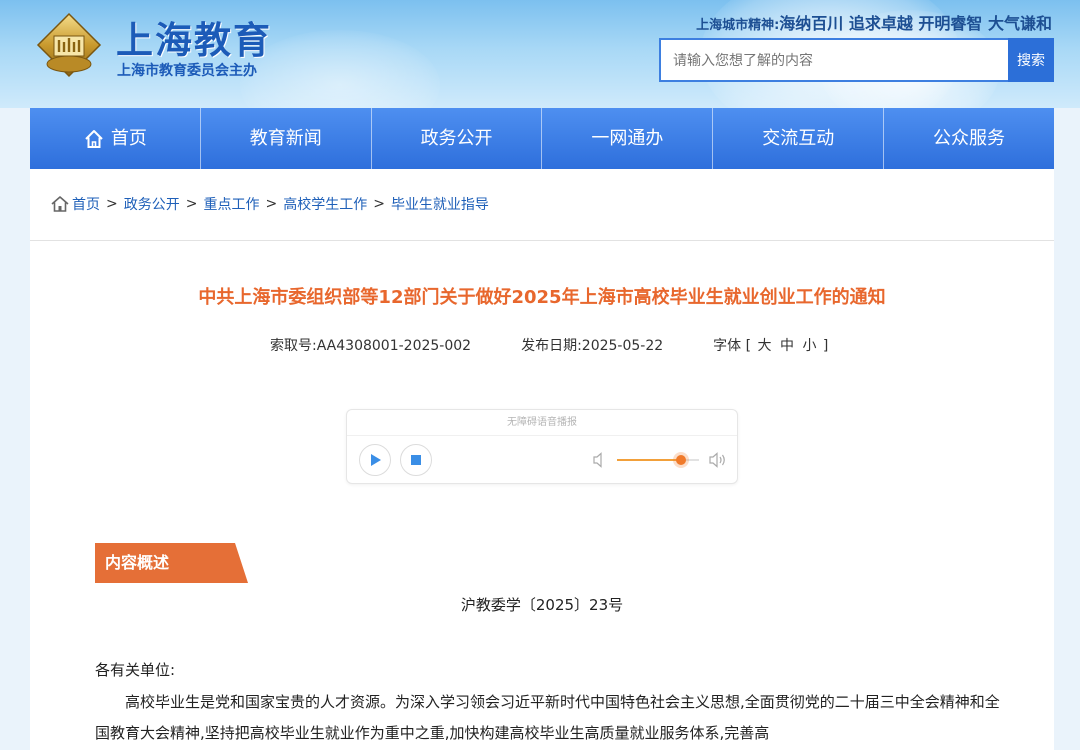 This screenshot has width=1080, height=750. I want to click on font-size-control: 字体 [ 大 中 小 ], so click(770, 345).